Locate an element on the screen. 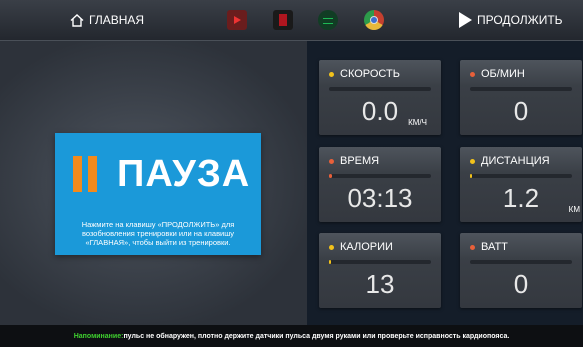  rpm-progress-bar is located at coordinates (521, 89).